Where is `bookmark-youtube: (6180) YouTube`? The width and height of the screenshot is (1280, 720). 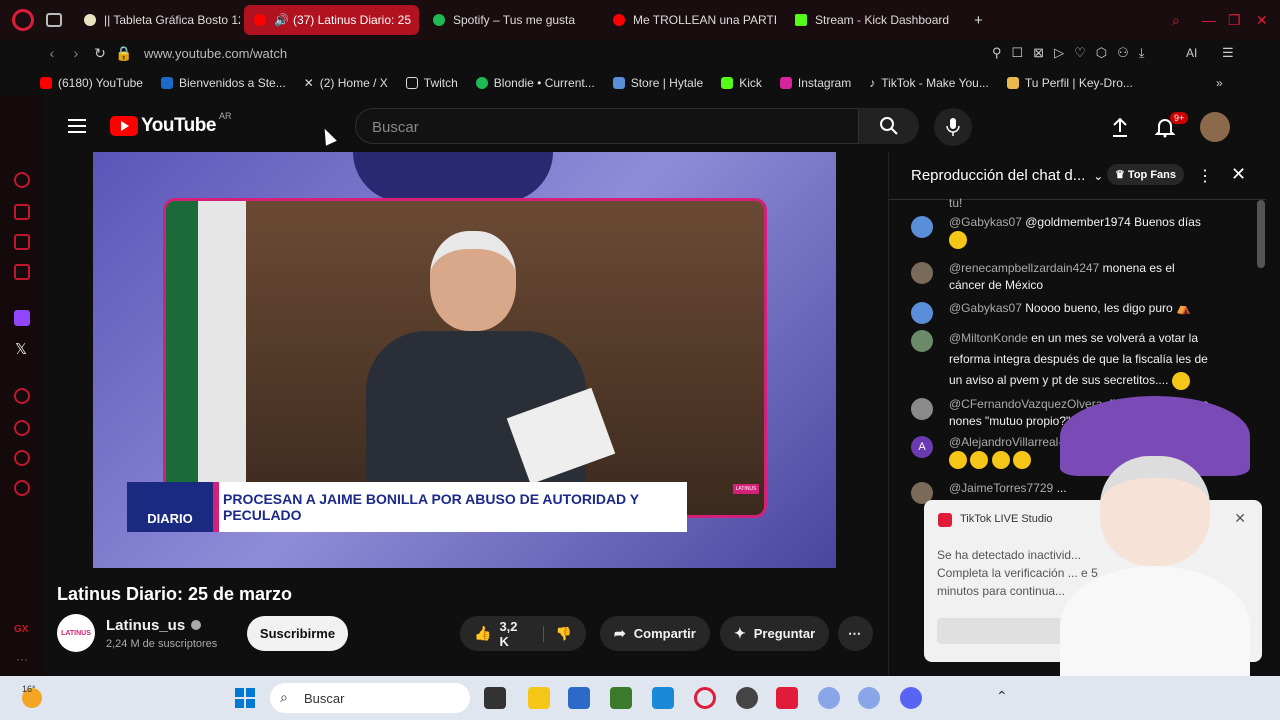 bookmark-youtube: (6180) YouTube is located at coordinates (91, 83).